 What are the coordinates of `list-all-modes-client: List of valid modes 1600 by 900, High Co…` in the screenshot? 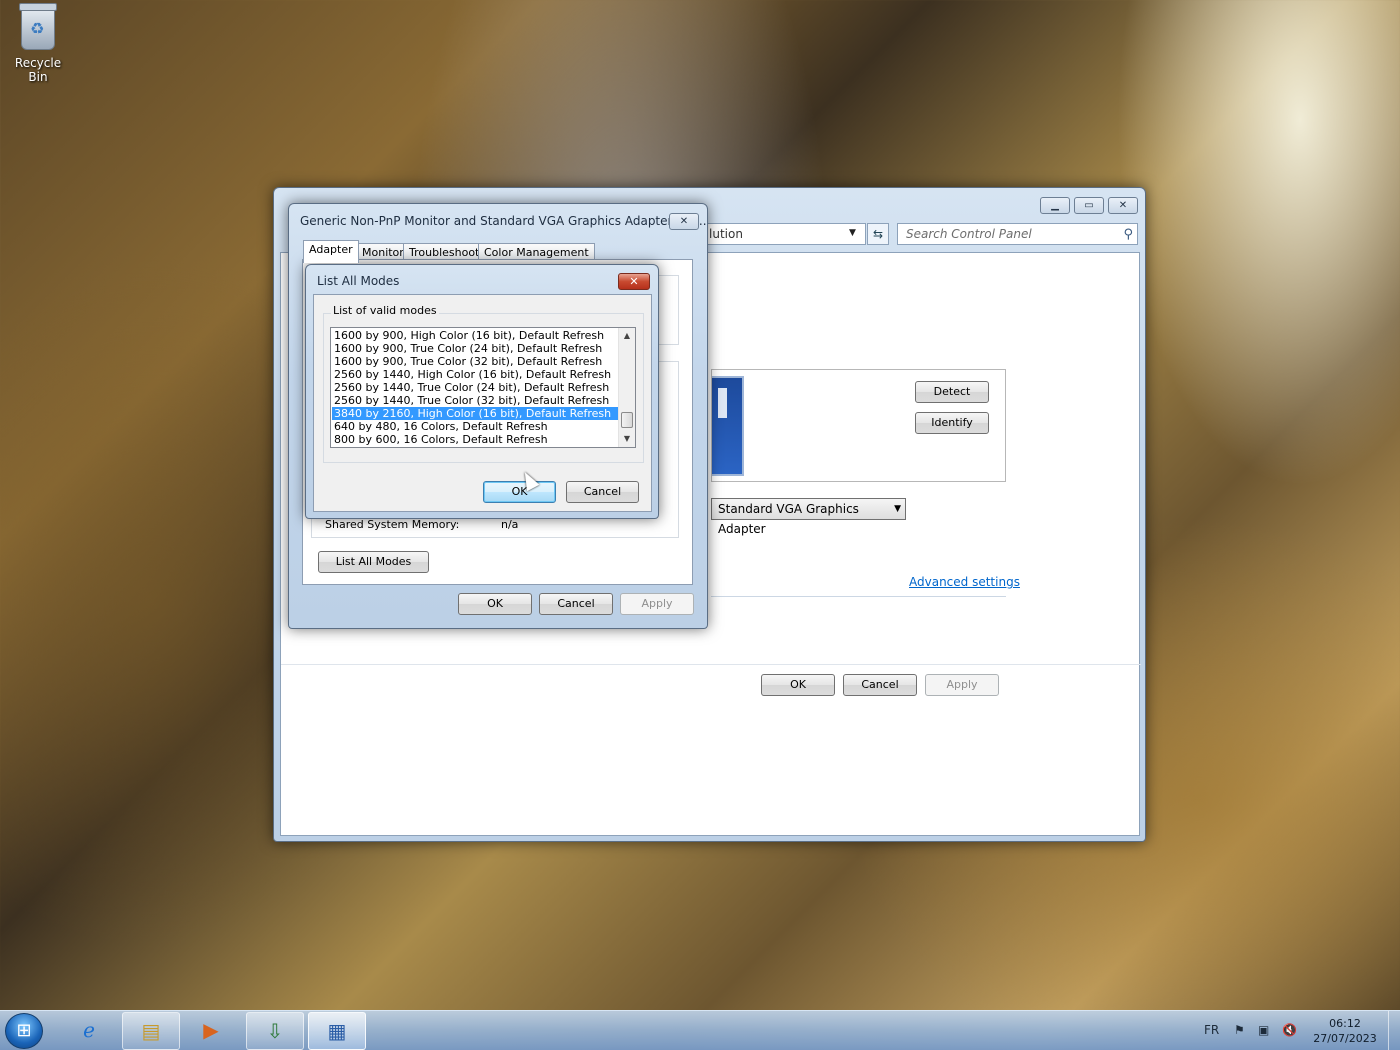 It's located at (482, 403).